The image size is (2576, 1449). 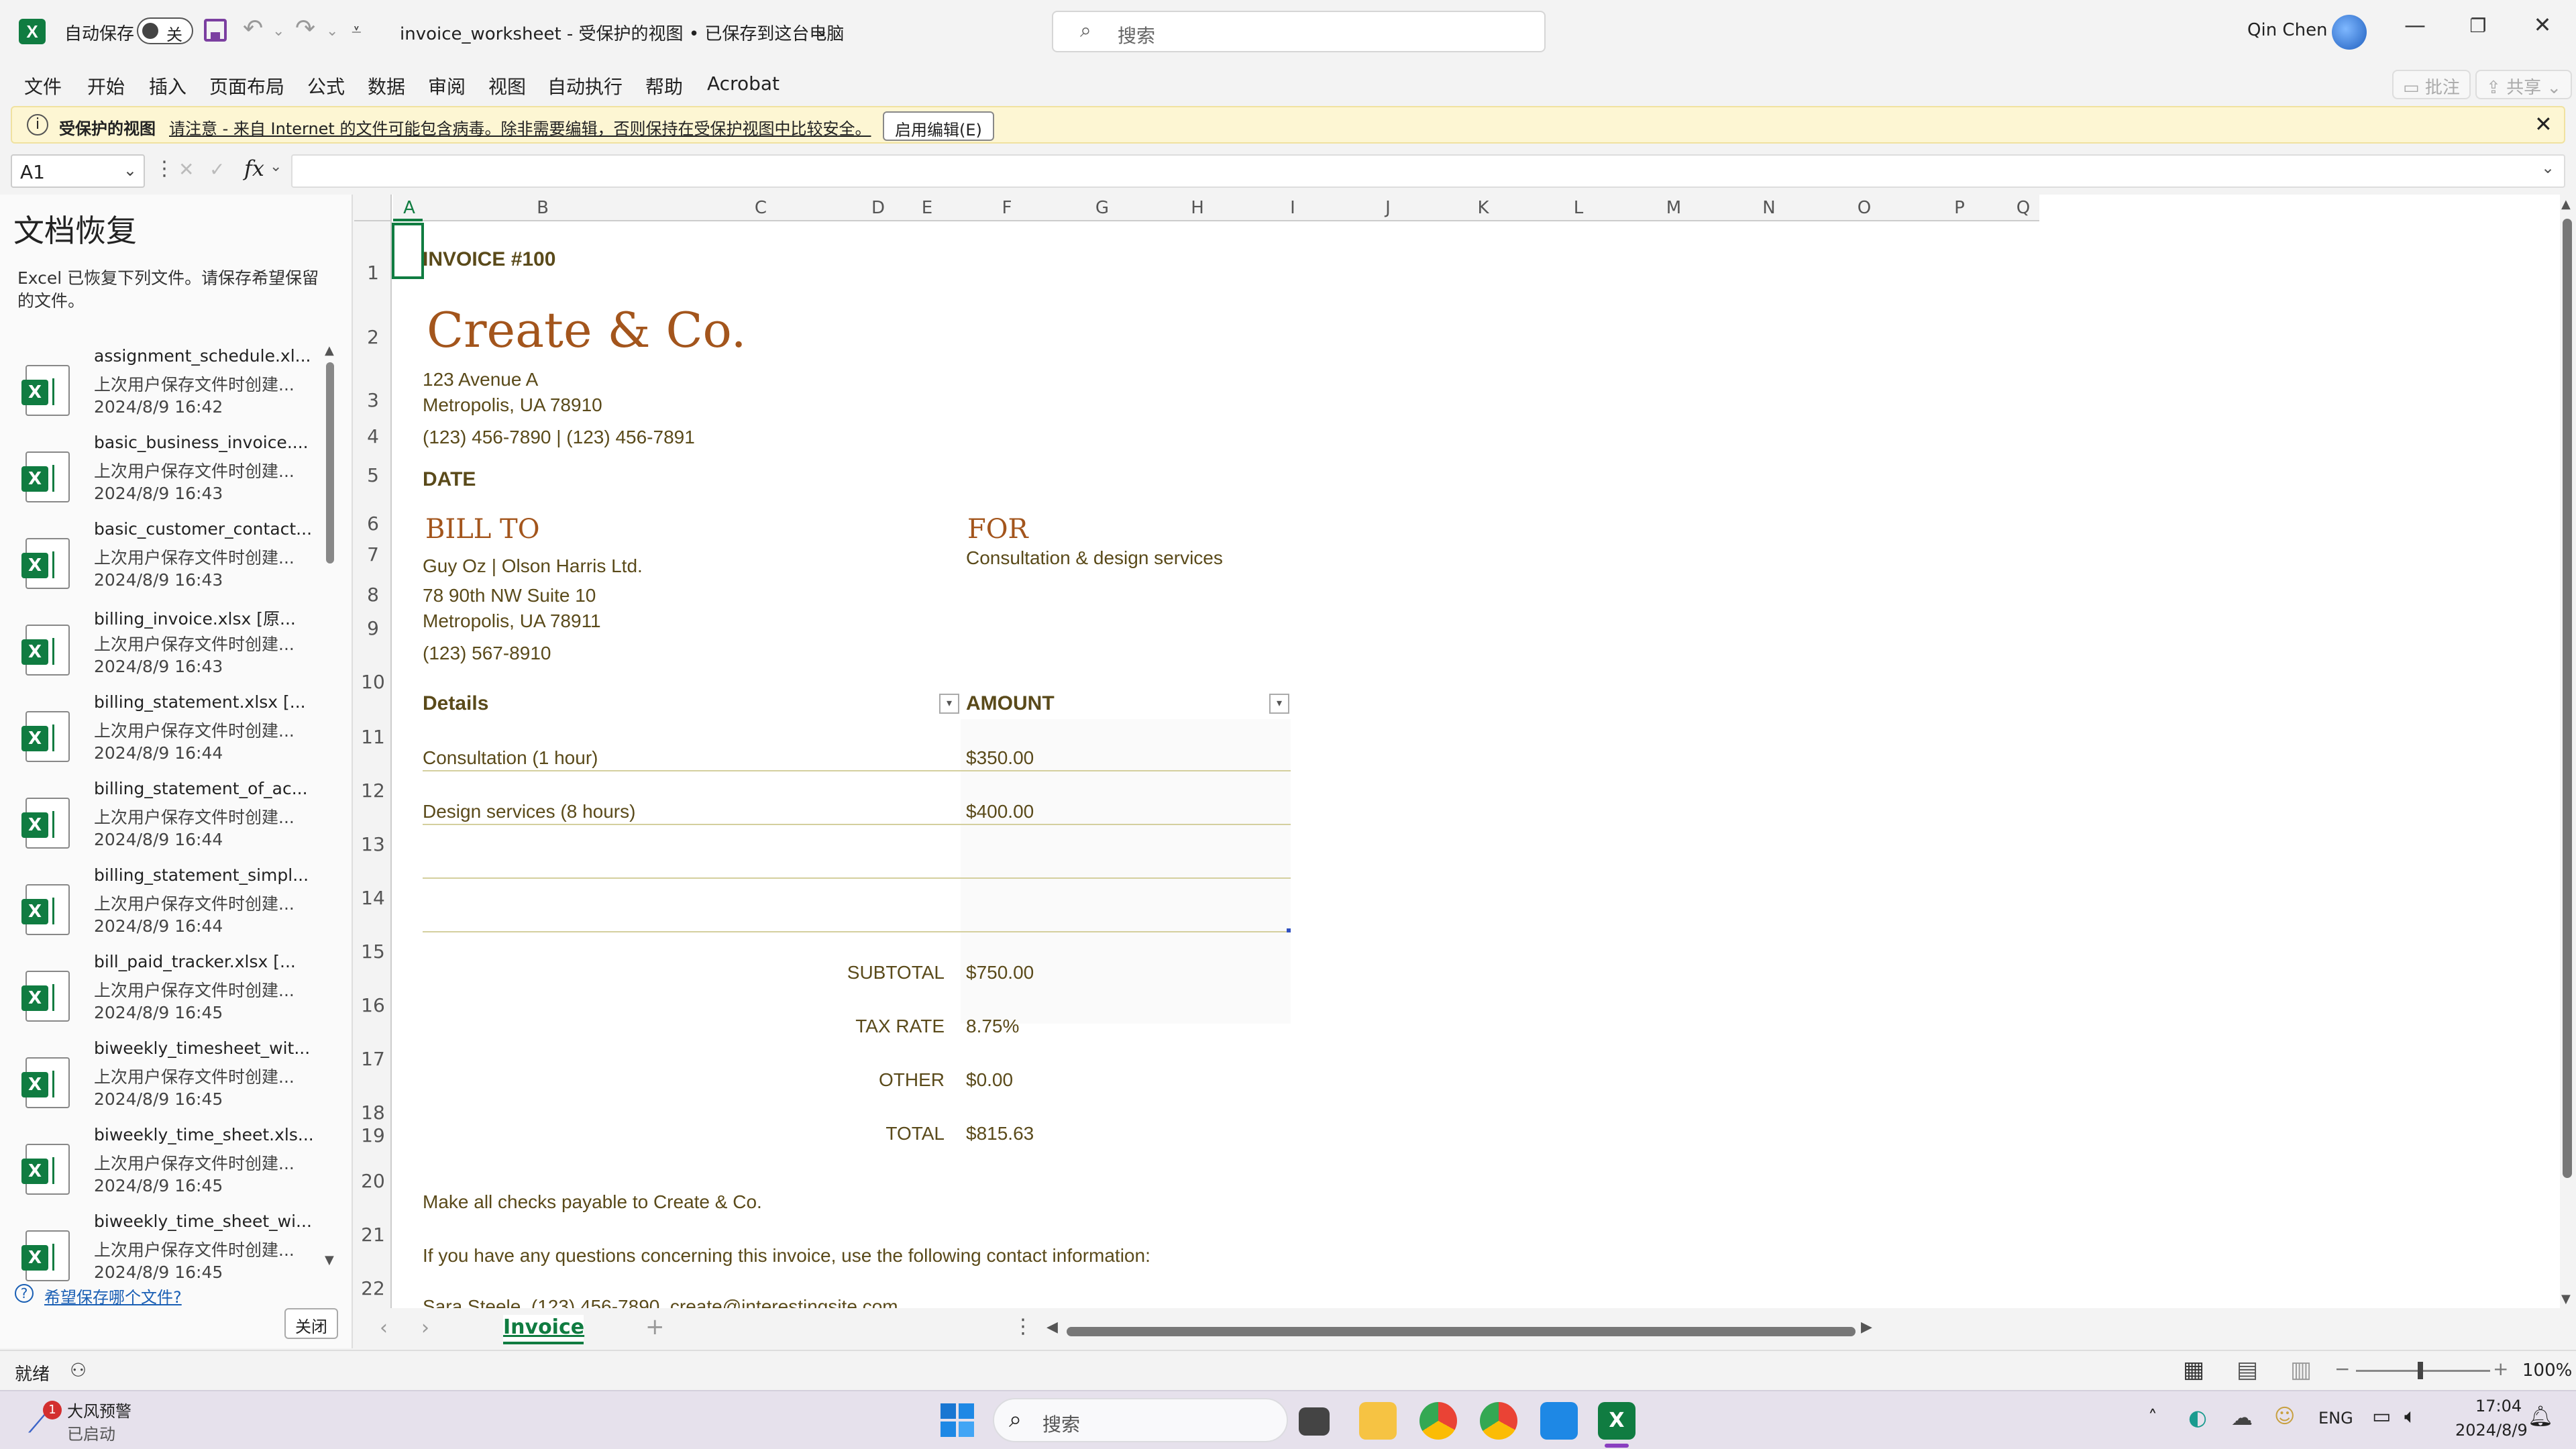 What do you see at coordinates (373, 554) in the screenshot?
I see `row-header: 7` at bounding box center [373, 554].